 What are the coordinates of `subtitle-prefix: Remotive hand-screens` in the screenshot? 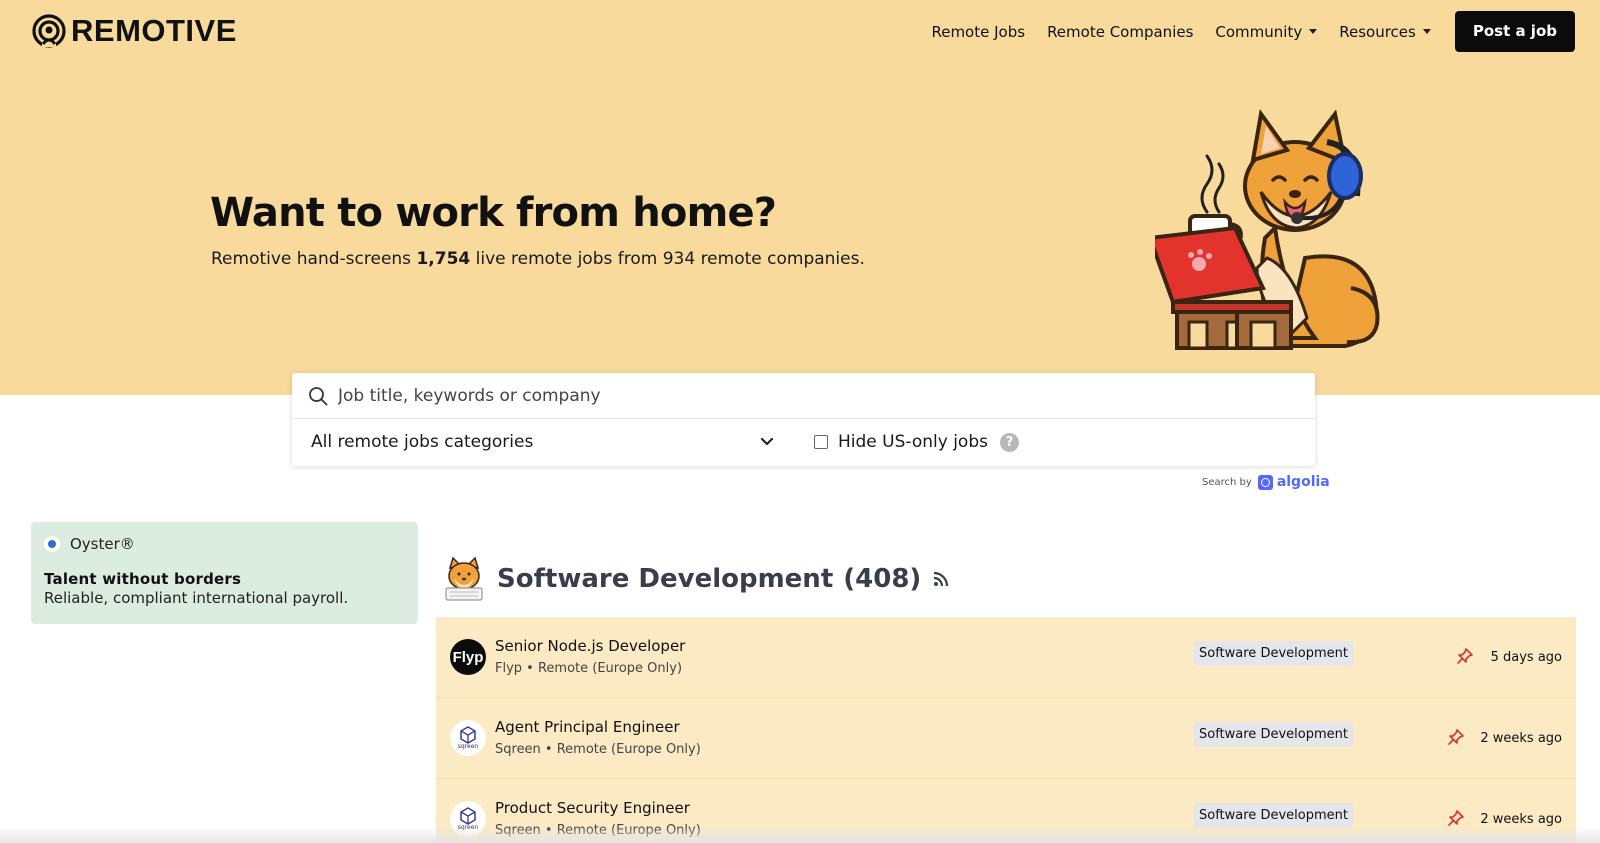 It's located at (311, 259).